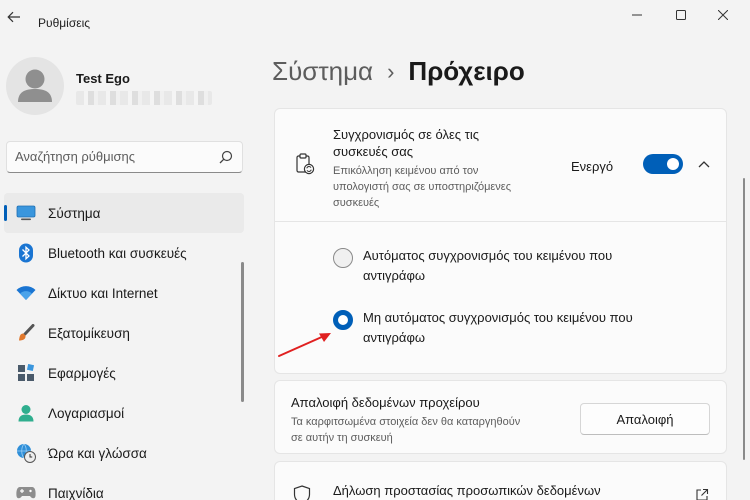  What do you see at coordinates (304, 345) in the screenshot?
I see `annotation-arrow-icon` at bounding box center [304, 345].